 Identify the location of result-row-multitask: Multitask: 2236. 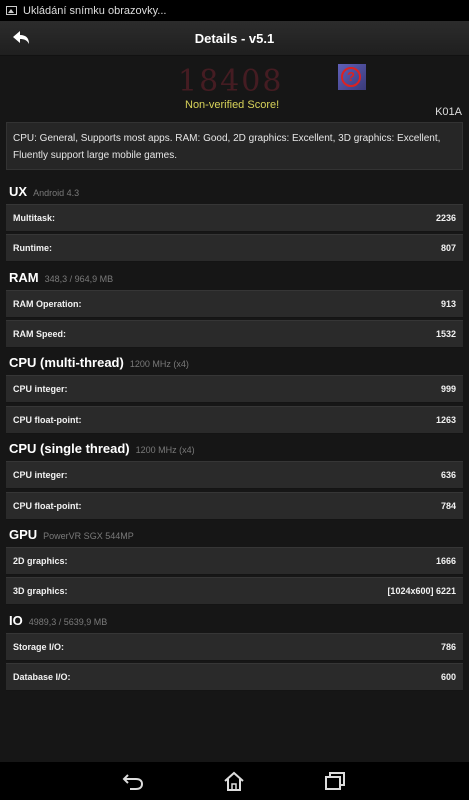
(234, 218).